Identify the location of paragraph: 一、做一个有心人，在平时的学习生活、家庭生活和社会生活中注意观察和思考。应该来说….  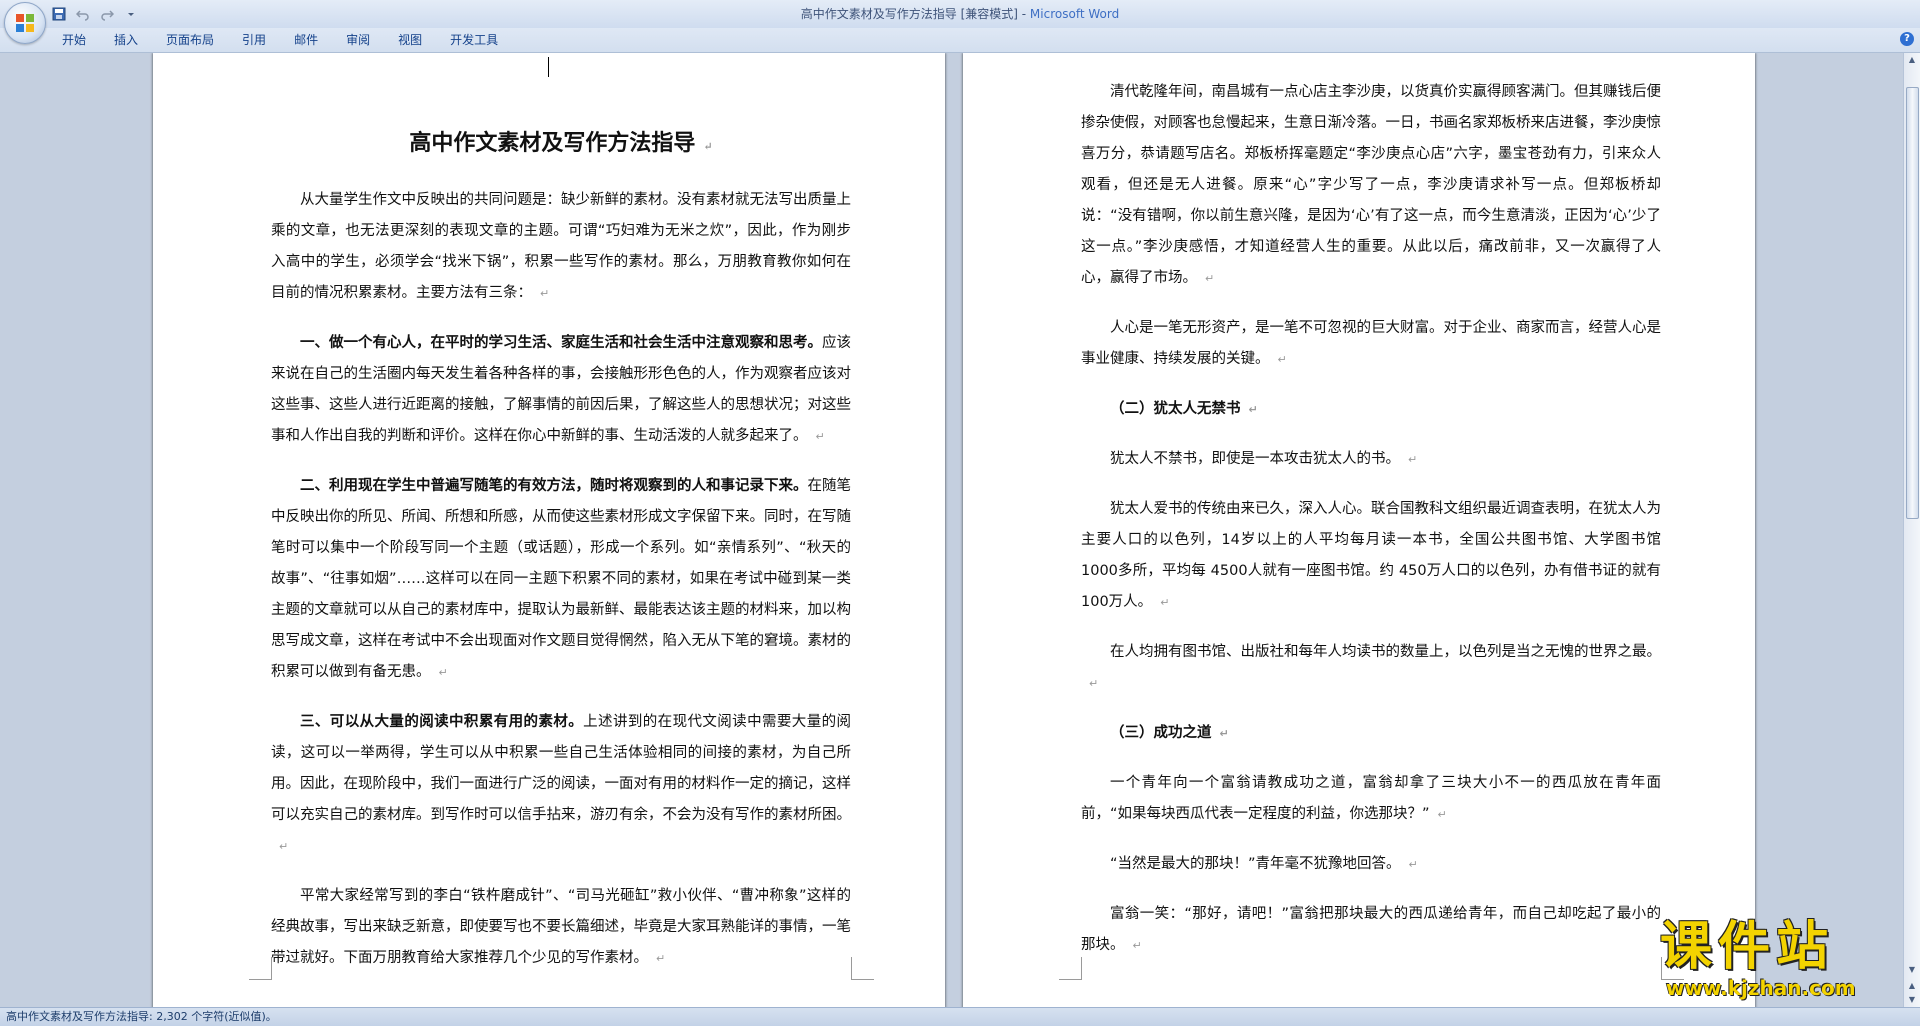
(561, 389).